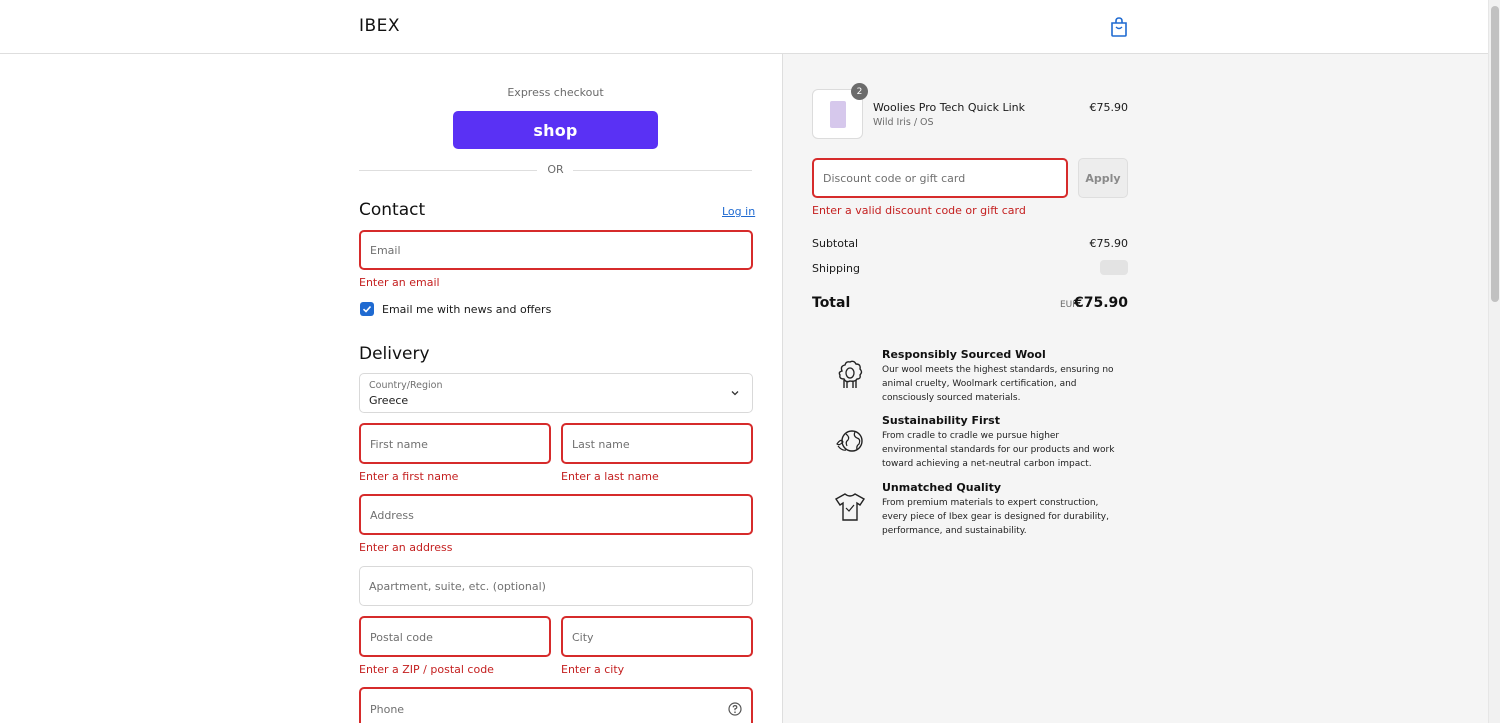 The width and height of the screenshot is (1500, 723). What do you see at coordinates (836, 268) in the screenshot?
I see `shipping-label: Shipping` at bounding box center [836, 268].